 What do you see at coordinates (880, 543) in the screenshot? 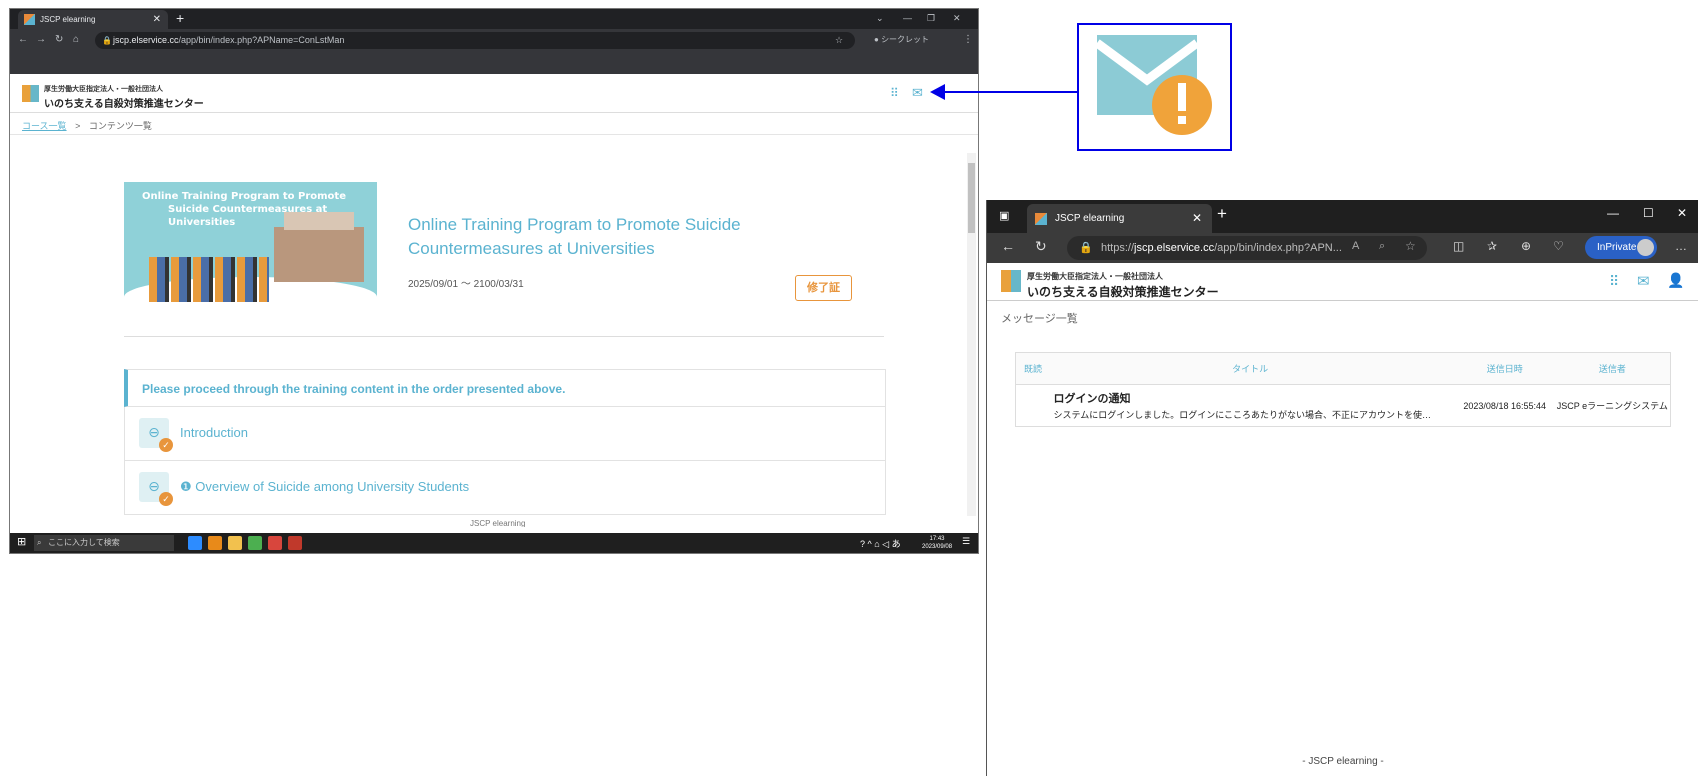
I see `system-tray-icons: ? ^ ⌂ ◁ あ` at bounding box center [880, 543].